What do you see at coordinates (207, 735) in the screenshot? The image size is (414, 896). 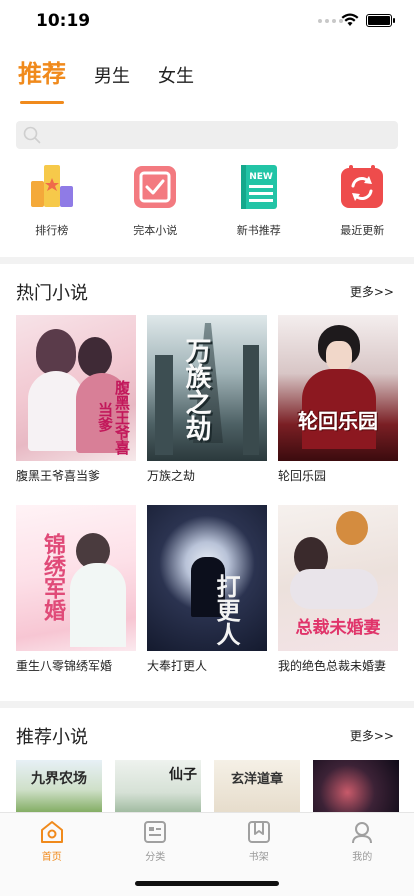 I see `recommend-section-header: 推荐小说 更多>>` at bounding box center [207, 735].